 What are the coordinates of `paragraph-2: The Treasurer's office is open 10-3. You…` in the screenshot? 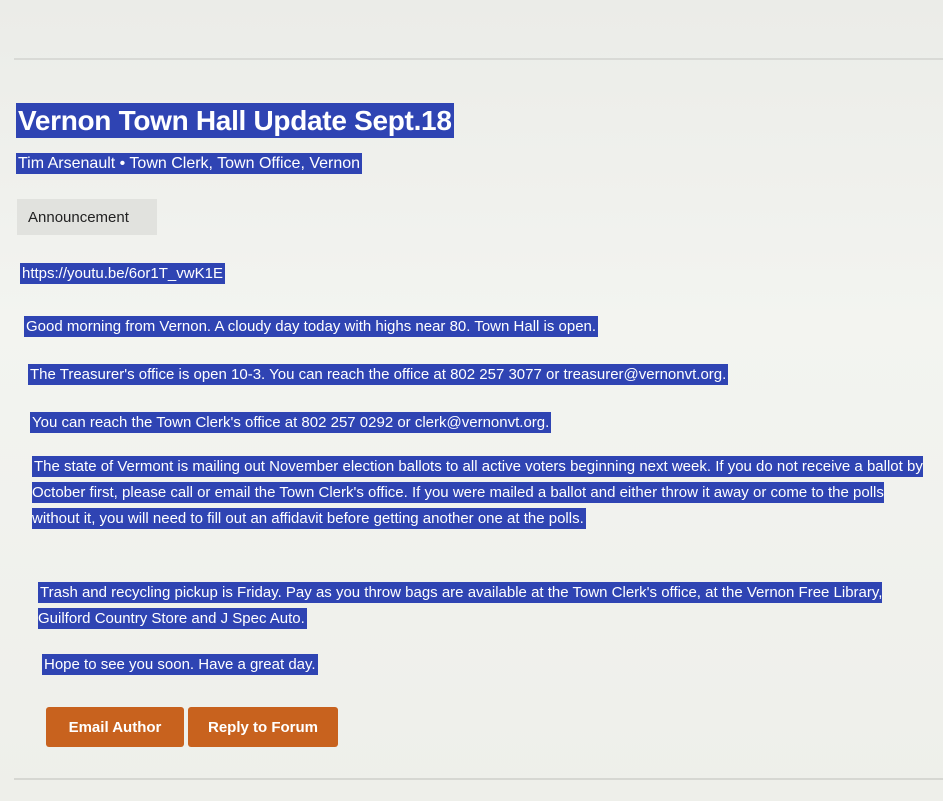 It's located at (378, 375).